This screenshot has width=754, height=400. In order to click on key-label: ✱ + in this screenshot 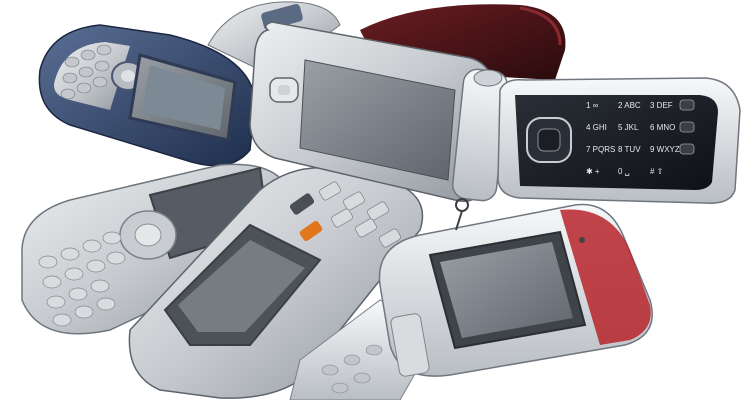, I will do `click(593, 171)`.